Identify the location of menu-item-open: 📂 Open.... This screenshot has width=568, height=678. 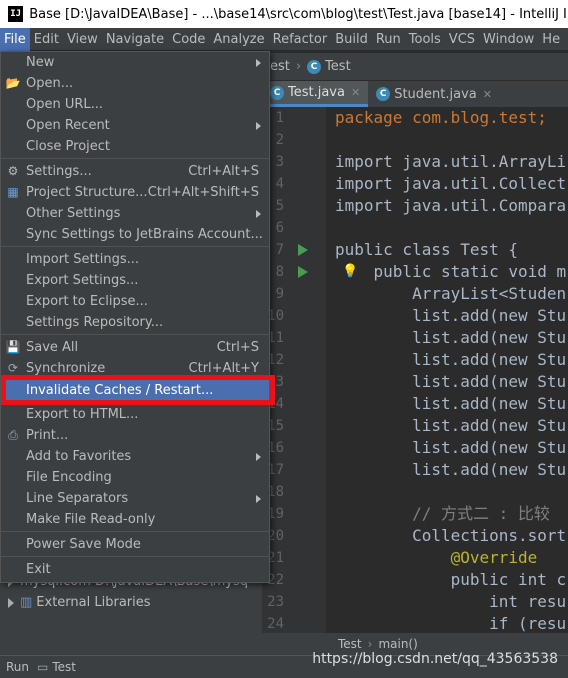
(135, 83).